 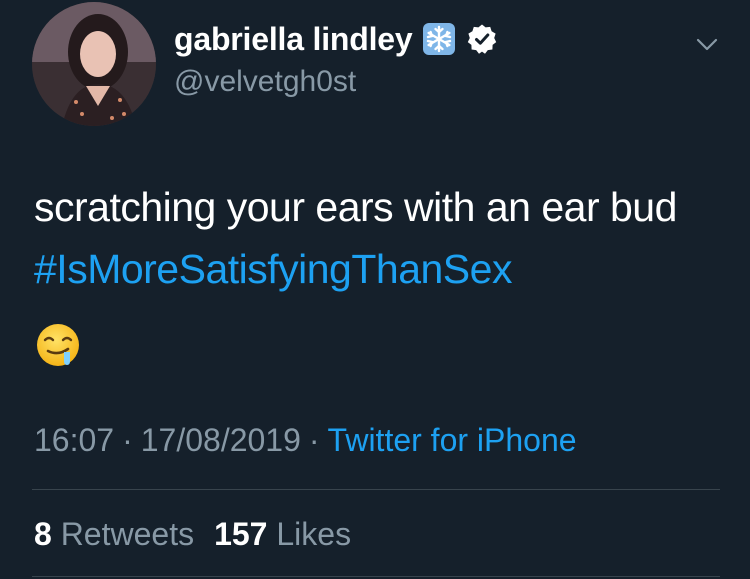 I want to click on tweet-body: scratching your ears with an ear bud, so click(x=355, y=207).